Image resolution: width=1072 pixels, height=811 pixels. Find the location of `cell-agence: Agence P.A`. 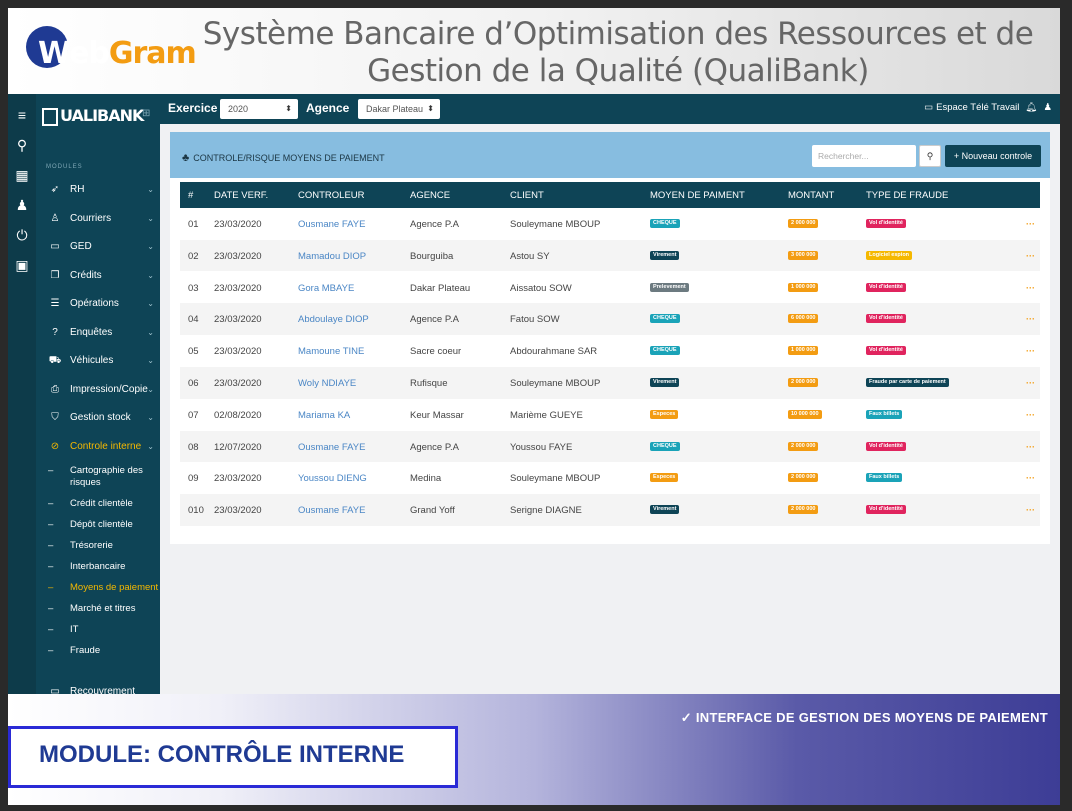

cell-agence: Agence P.A is located at coordinates (434, 320).